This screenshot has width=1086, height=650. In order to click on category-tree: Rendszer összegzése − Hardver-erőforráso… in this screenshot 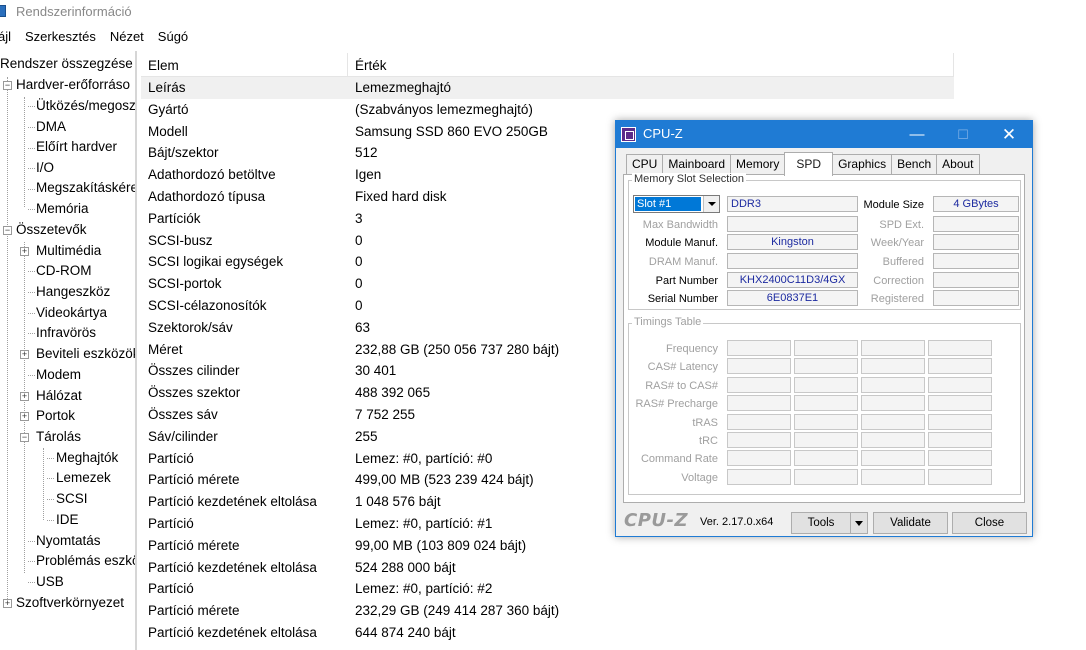, I will do `click(68, 350)`.